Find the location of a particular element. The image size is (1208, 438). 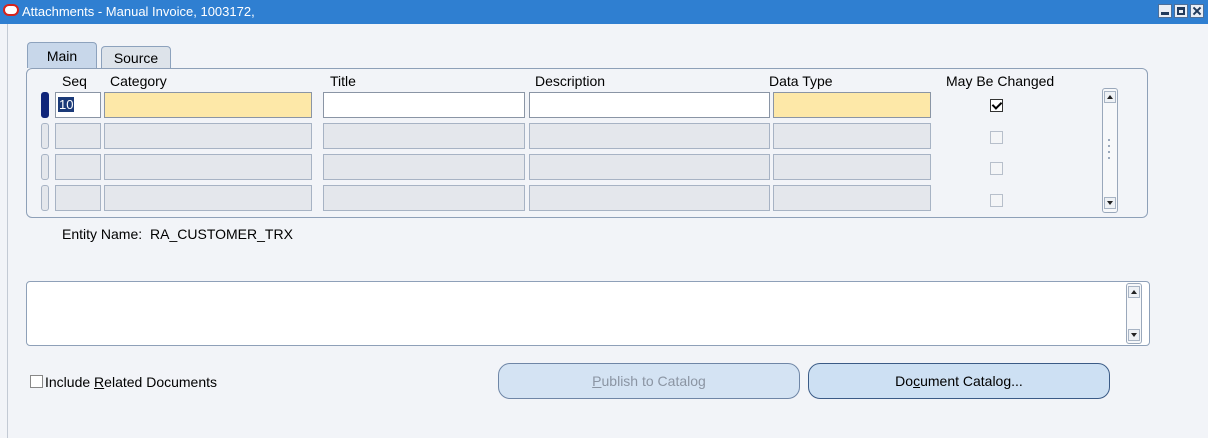

include-related-documents-checkbox is located at coordinates (36, 381).